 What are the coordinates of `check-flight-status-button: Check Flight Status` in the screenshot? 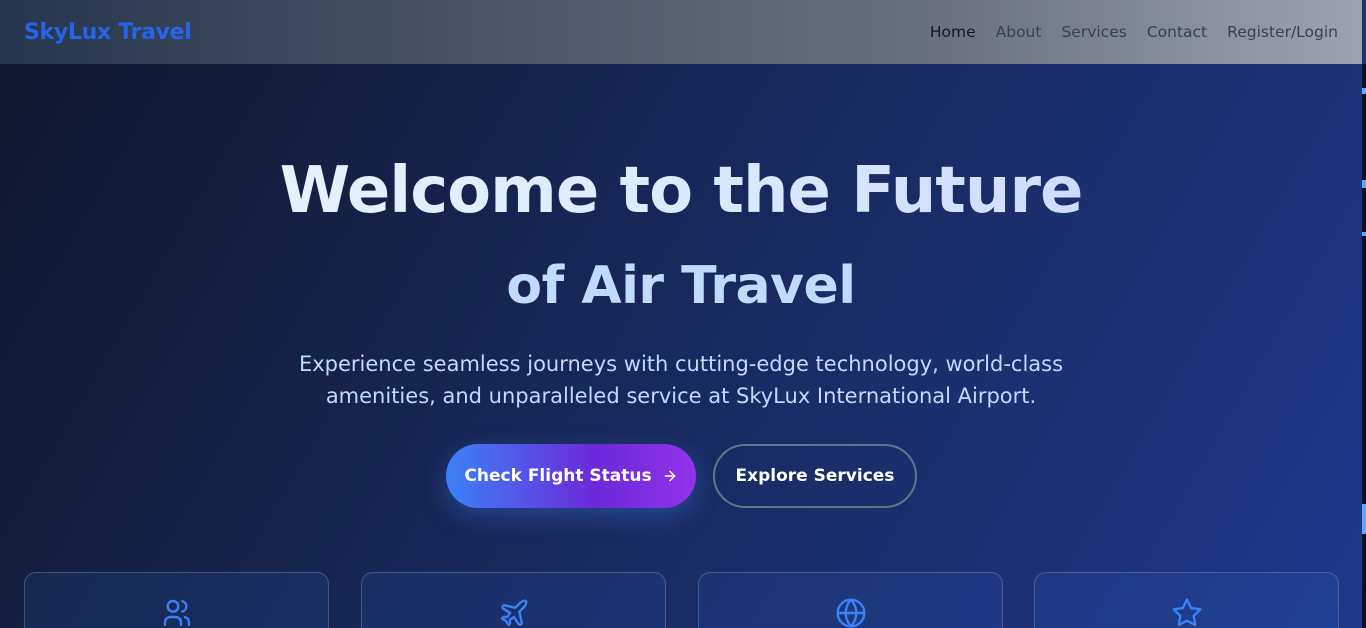 It's located at (571, 476).